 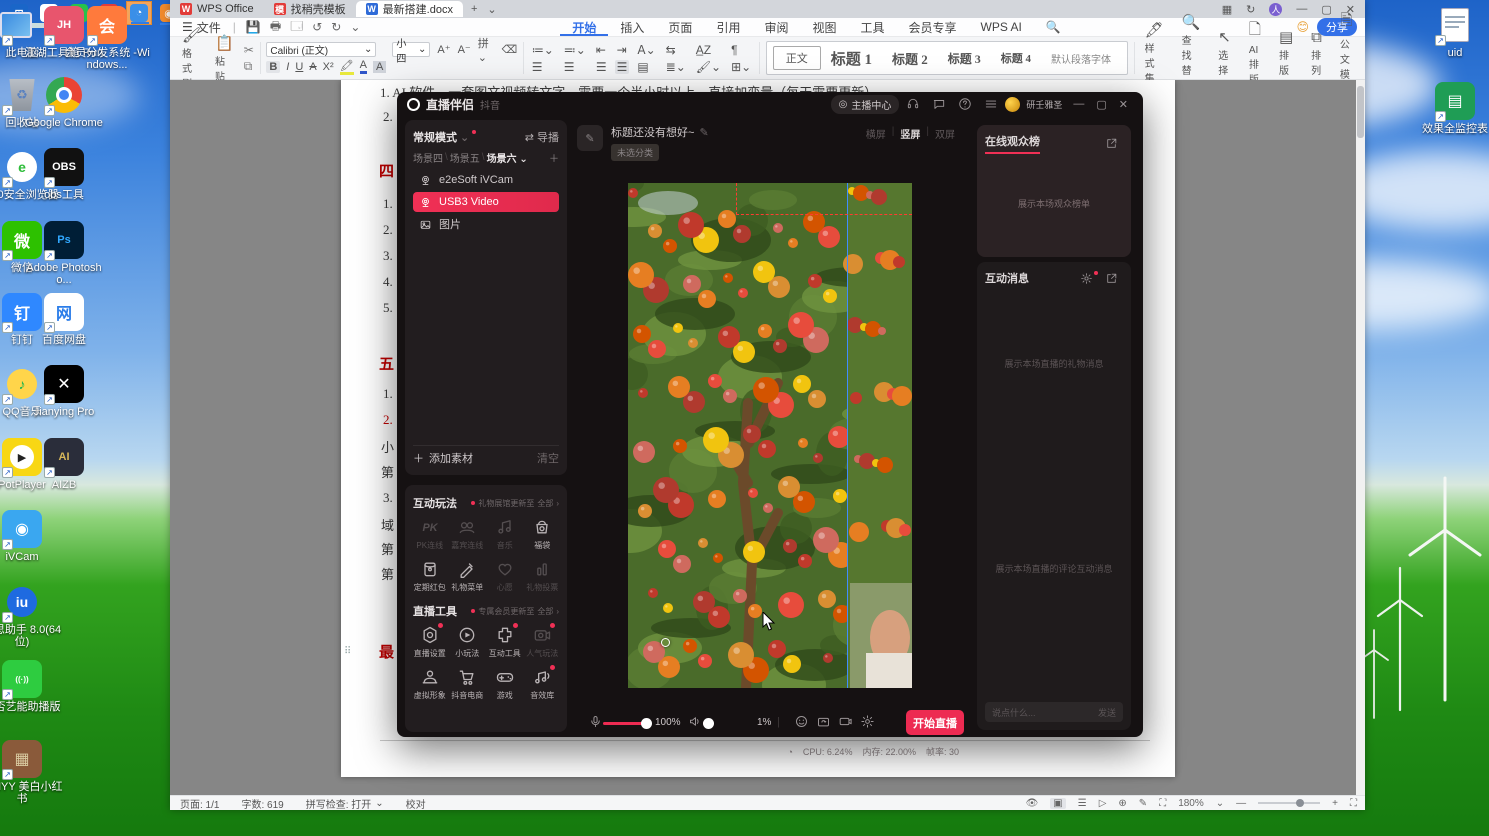 I want to click on style-h1: 标题 1, so click(x=851, y=58).